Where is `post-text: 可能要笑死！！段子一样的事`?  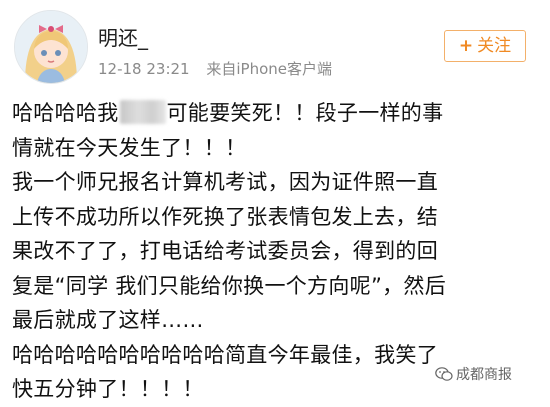 post-text: 可能要笑死！！段子一样的事 is located at coordinates (305, 113).